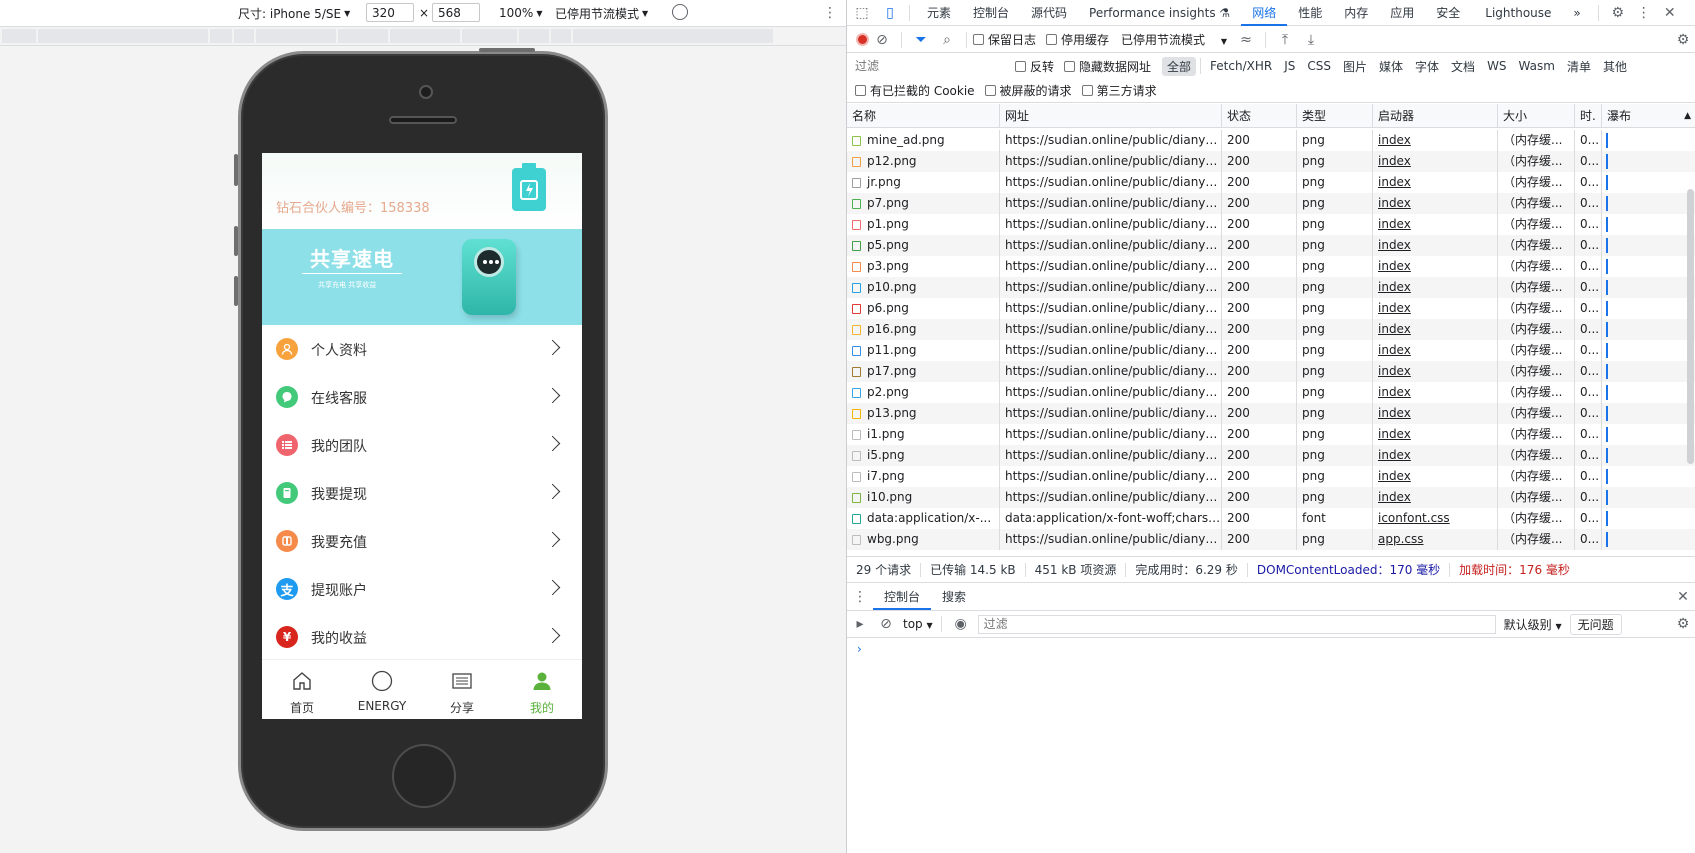 This screenshot has width=1695, height=853. Describe the element at coordinates (1004, 39) in the screenshot. I see `preserve-log-checkbox: 保留日志` at that location.